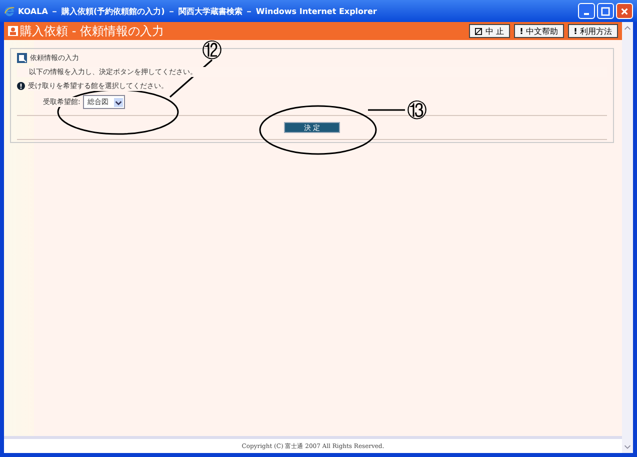 Image resolution: width=637 pixels, height=457 pixels. What do you see at coordinates (593, 31) in the screenshot?
I see `help-button: 利用方法` at bounding box center [593, 31].